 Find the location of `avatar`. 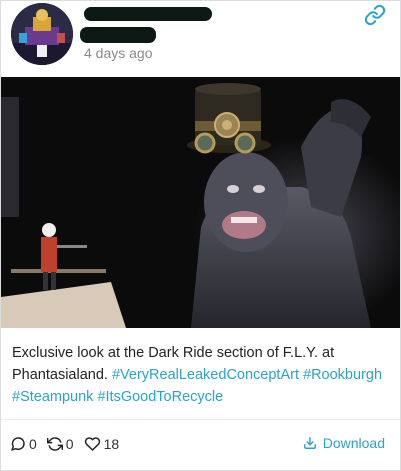

avatar is located at coordinates (42, 34).